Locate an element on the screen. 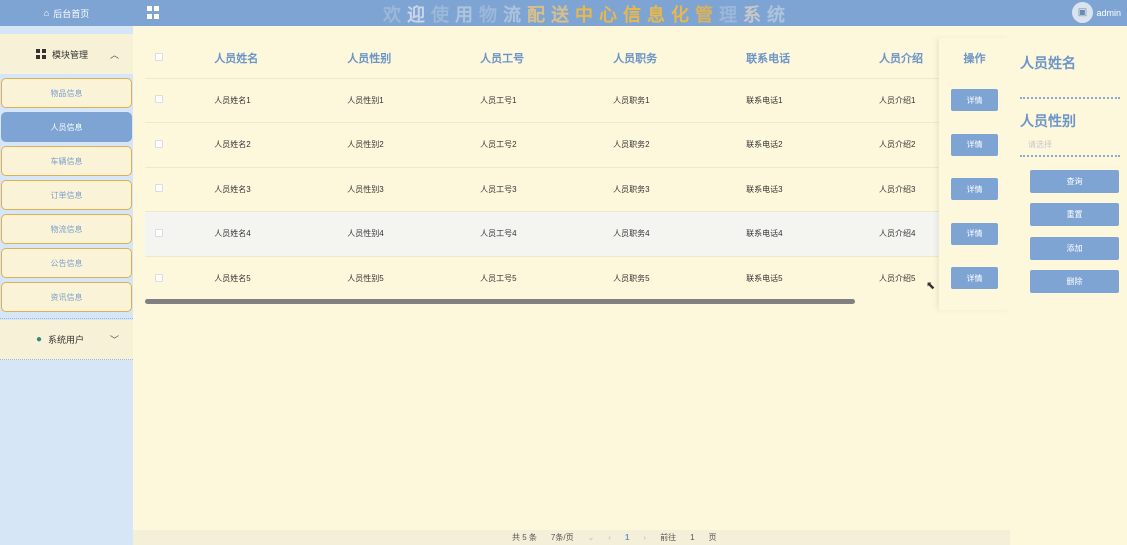 Image resolution: width=1127 pixels, height=545 pixels. query-button: 查询 is located at coordinates (1074, 181).